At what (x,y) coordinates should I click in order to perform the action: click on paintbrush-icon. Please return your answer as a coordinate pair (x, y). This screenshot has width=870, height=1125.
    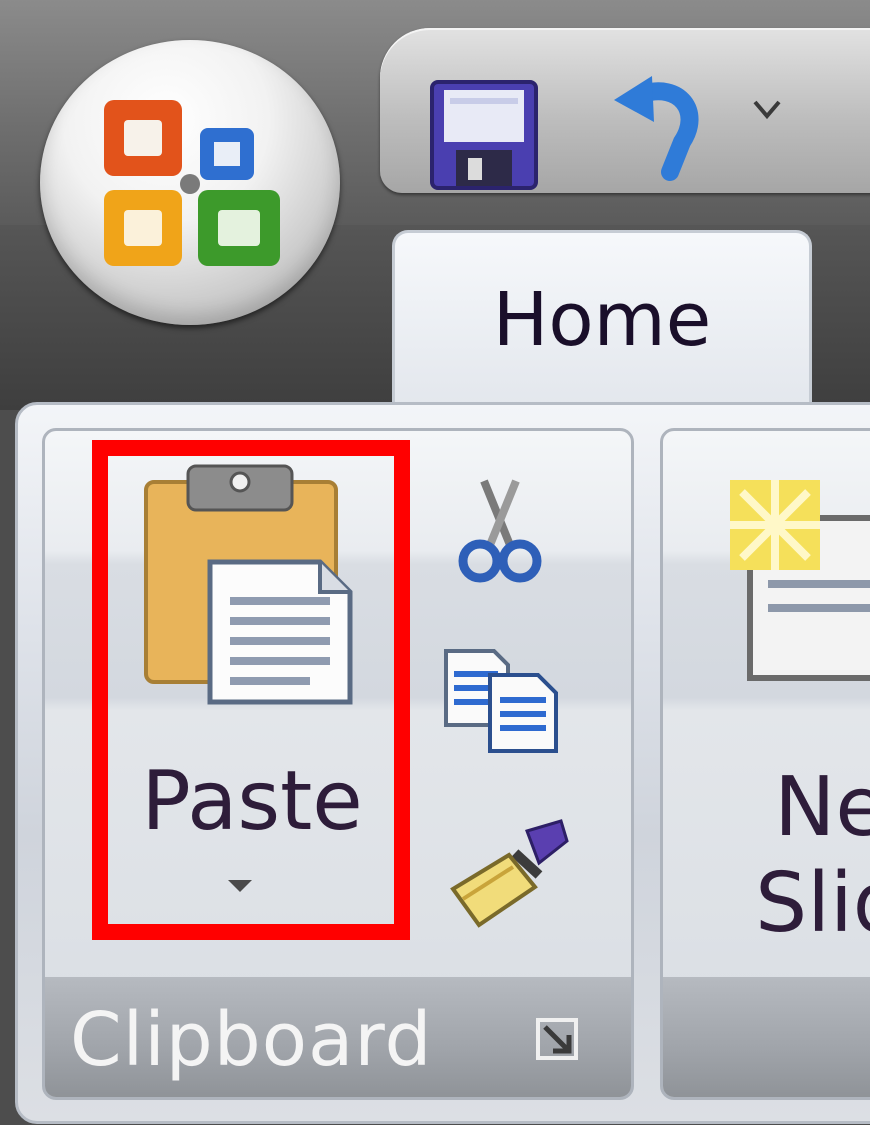
    Looking at the image, I should click on (509, 873).